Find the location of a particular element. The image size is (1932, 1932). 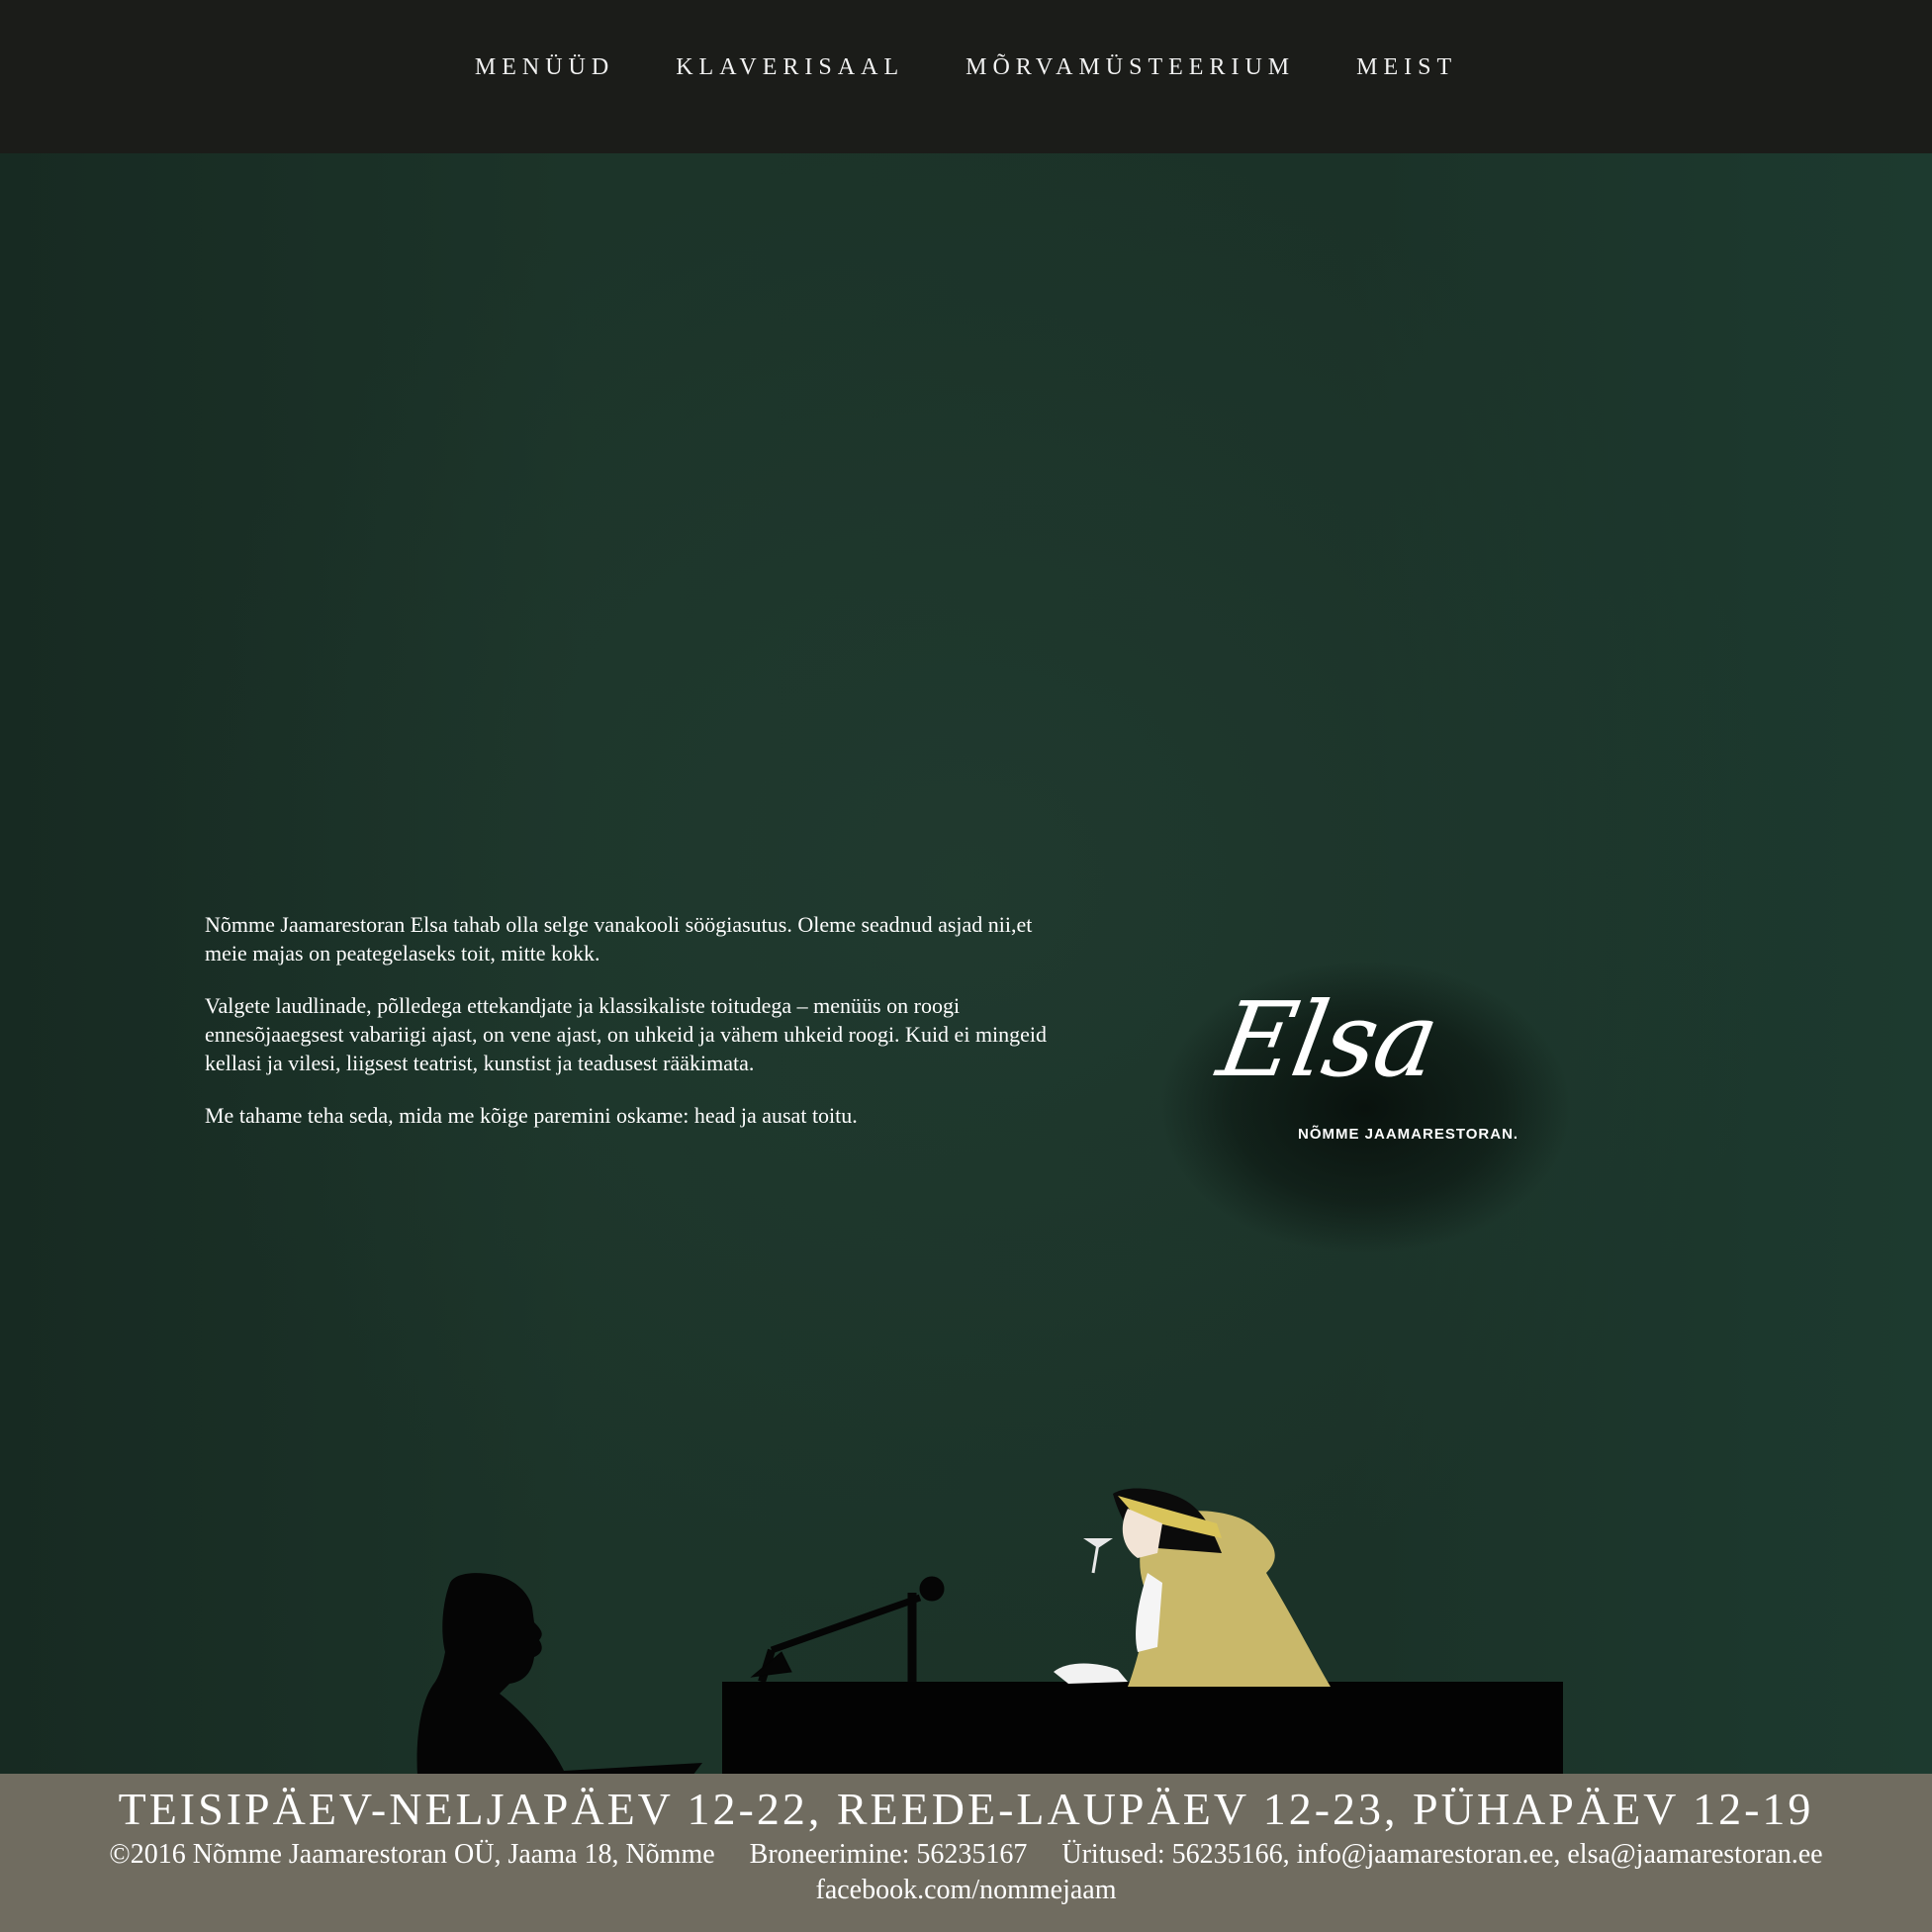

nav-link-meist: MEIST is located at coordinates (1407, 67).